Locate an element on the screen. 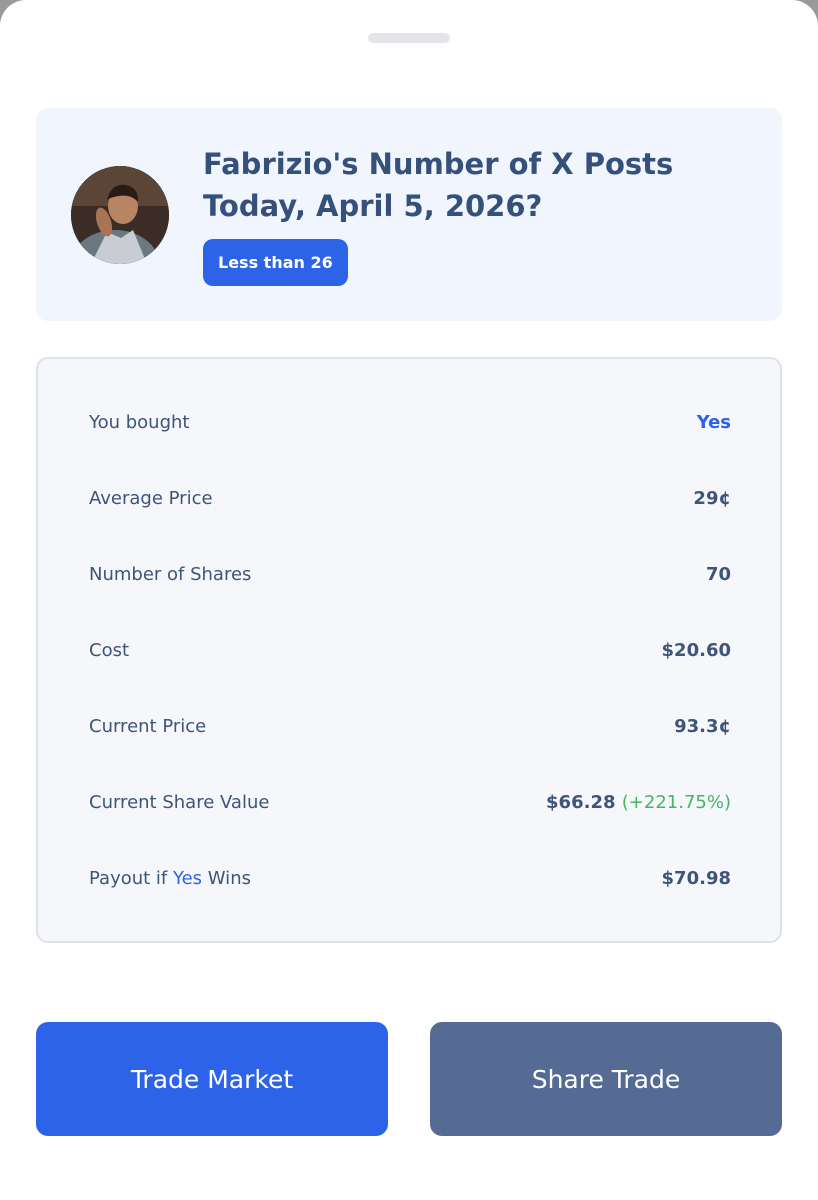  detail-row-cost: Cost $20.60 is located at coordinates (410, 650).